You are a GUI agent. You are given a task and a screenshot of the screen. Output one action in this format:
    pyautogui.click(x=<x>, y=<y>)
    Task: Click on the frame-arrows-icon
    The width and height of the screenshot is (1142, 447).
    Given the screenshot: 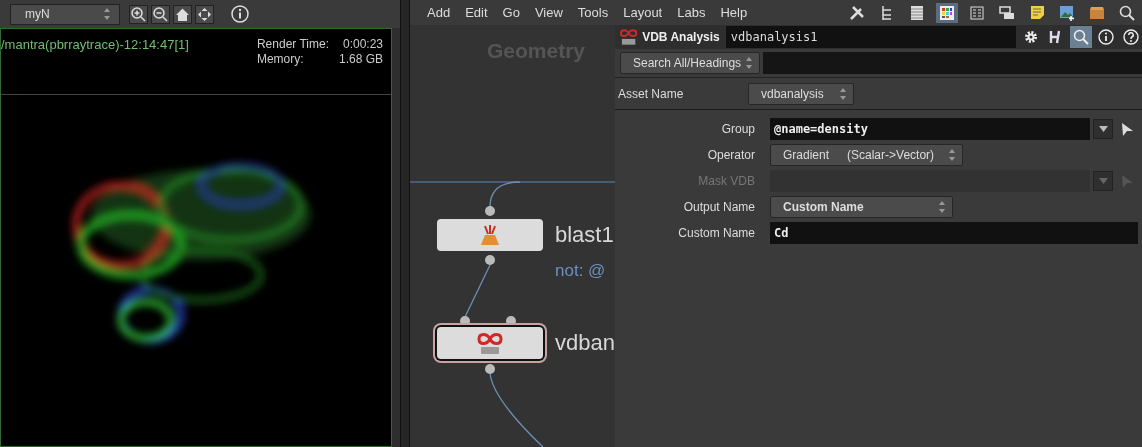 What is the action you would take?
    pyautogui.click(x=204, y=14)
    